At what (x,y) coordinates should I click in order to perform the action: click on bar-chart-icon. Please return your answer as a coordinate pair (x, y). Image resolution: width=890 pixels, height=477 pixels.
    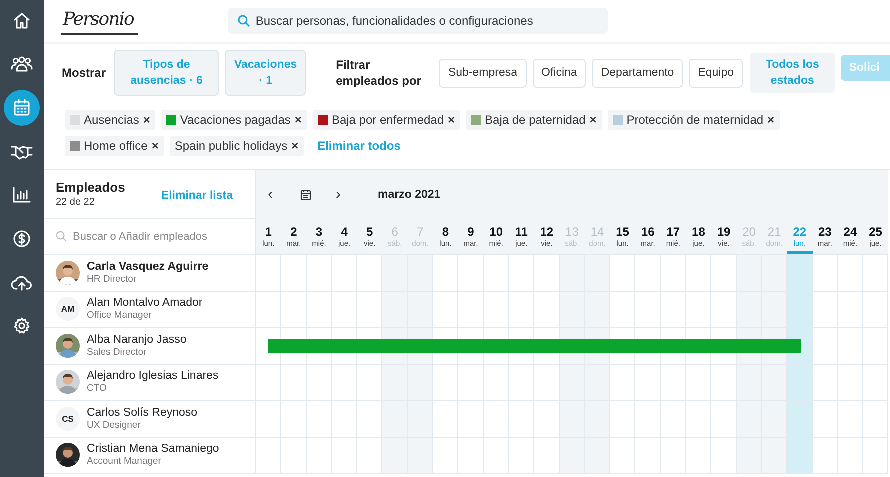
    Looking at the image, I should click on (22, 195).